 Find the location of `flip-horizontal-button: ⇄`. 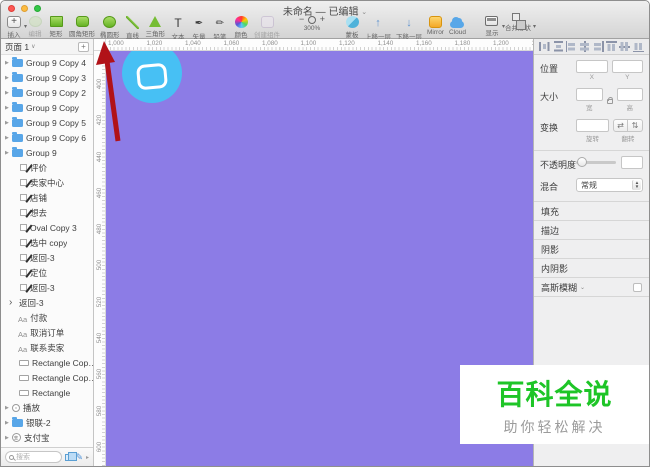

flip-horizontal-button: ⇄ is located at coordinates (620, 125).